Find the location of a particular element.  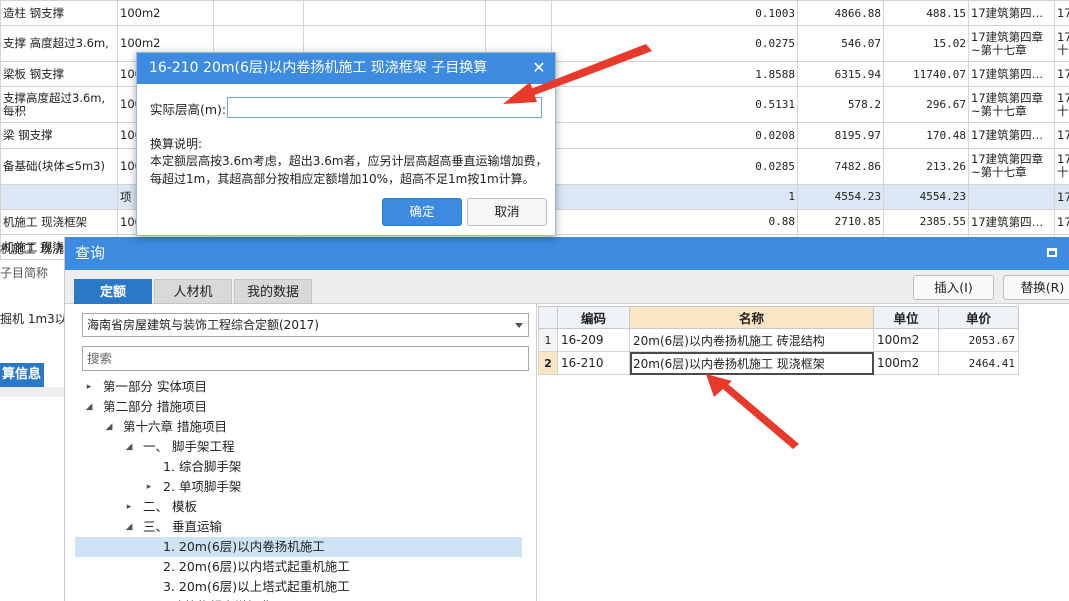

budget-cell-quantity: 0.0208 is located at coordinates (674, 135).